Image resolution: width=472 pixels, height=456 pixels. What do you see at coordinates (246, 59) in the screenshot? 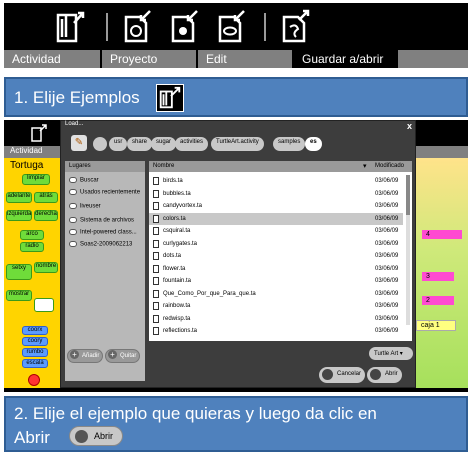
I see `tab-edit: Edit` at bounding box center [246, 59].